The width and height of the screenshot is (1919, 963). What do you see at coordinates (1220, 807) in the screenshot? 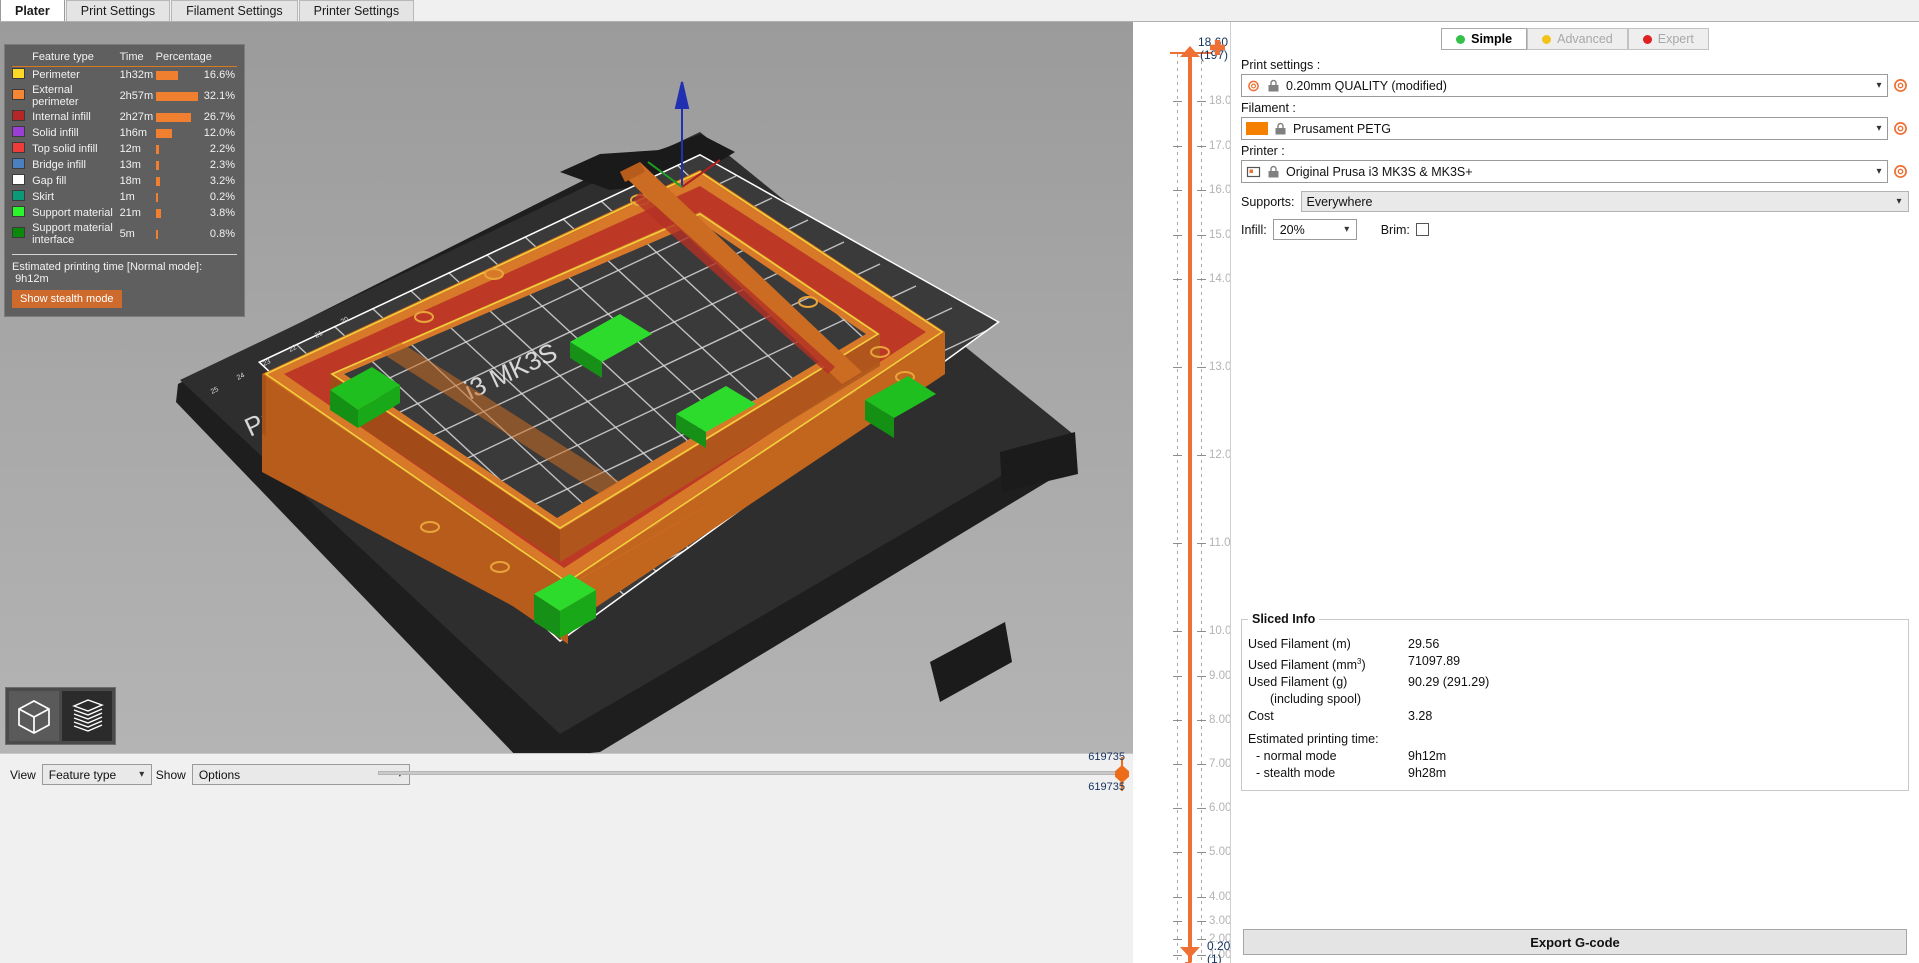
I see `layer-tick-label: 6.00` at bounding box center [1220, 807].